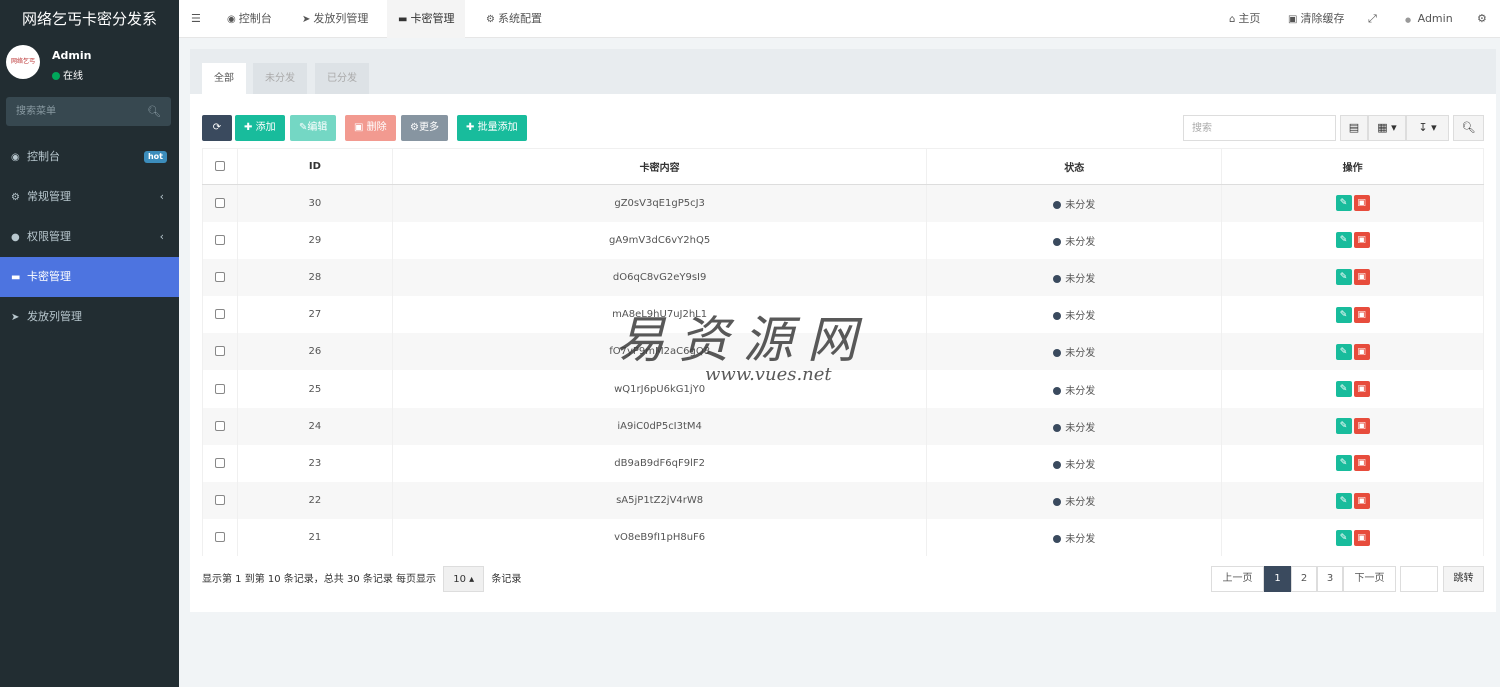 This screenshot has width=1500, height=687. What do you see at coordinates (1259, 128) in the screenshot?
I see `table-search-input` at bounding box center [1259, 128].